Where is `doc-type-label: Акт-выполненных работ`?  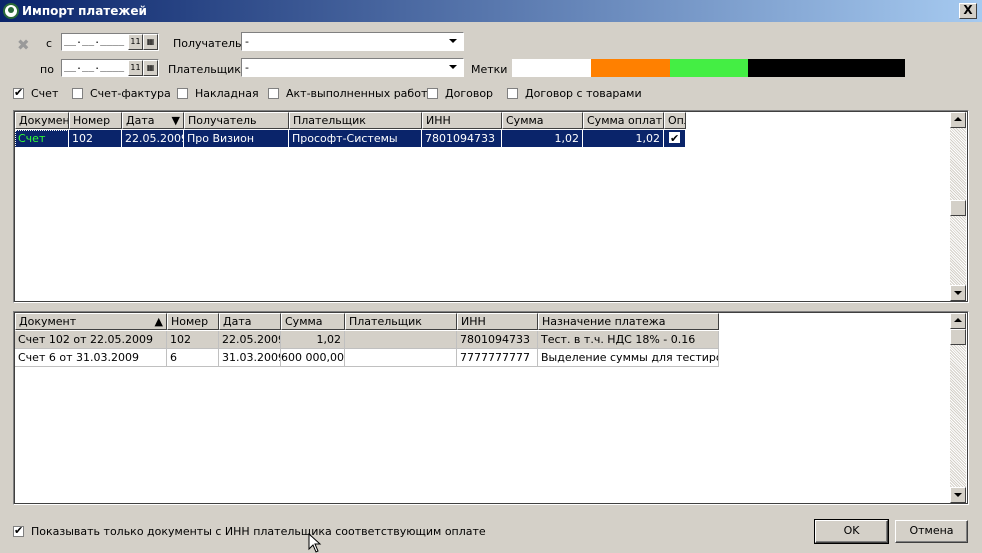
doc-type-label: Акт-выполненных работ is located at coordinates (357, 93).